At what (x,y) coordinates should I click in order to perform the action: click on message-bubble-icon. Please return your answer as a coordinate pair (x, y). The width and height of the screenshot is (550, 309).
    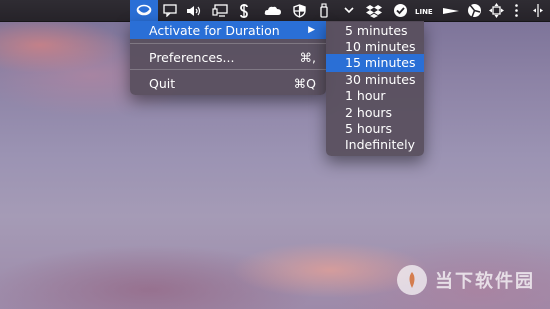
    Looking at the image, I should click on (170, 10).